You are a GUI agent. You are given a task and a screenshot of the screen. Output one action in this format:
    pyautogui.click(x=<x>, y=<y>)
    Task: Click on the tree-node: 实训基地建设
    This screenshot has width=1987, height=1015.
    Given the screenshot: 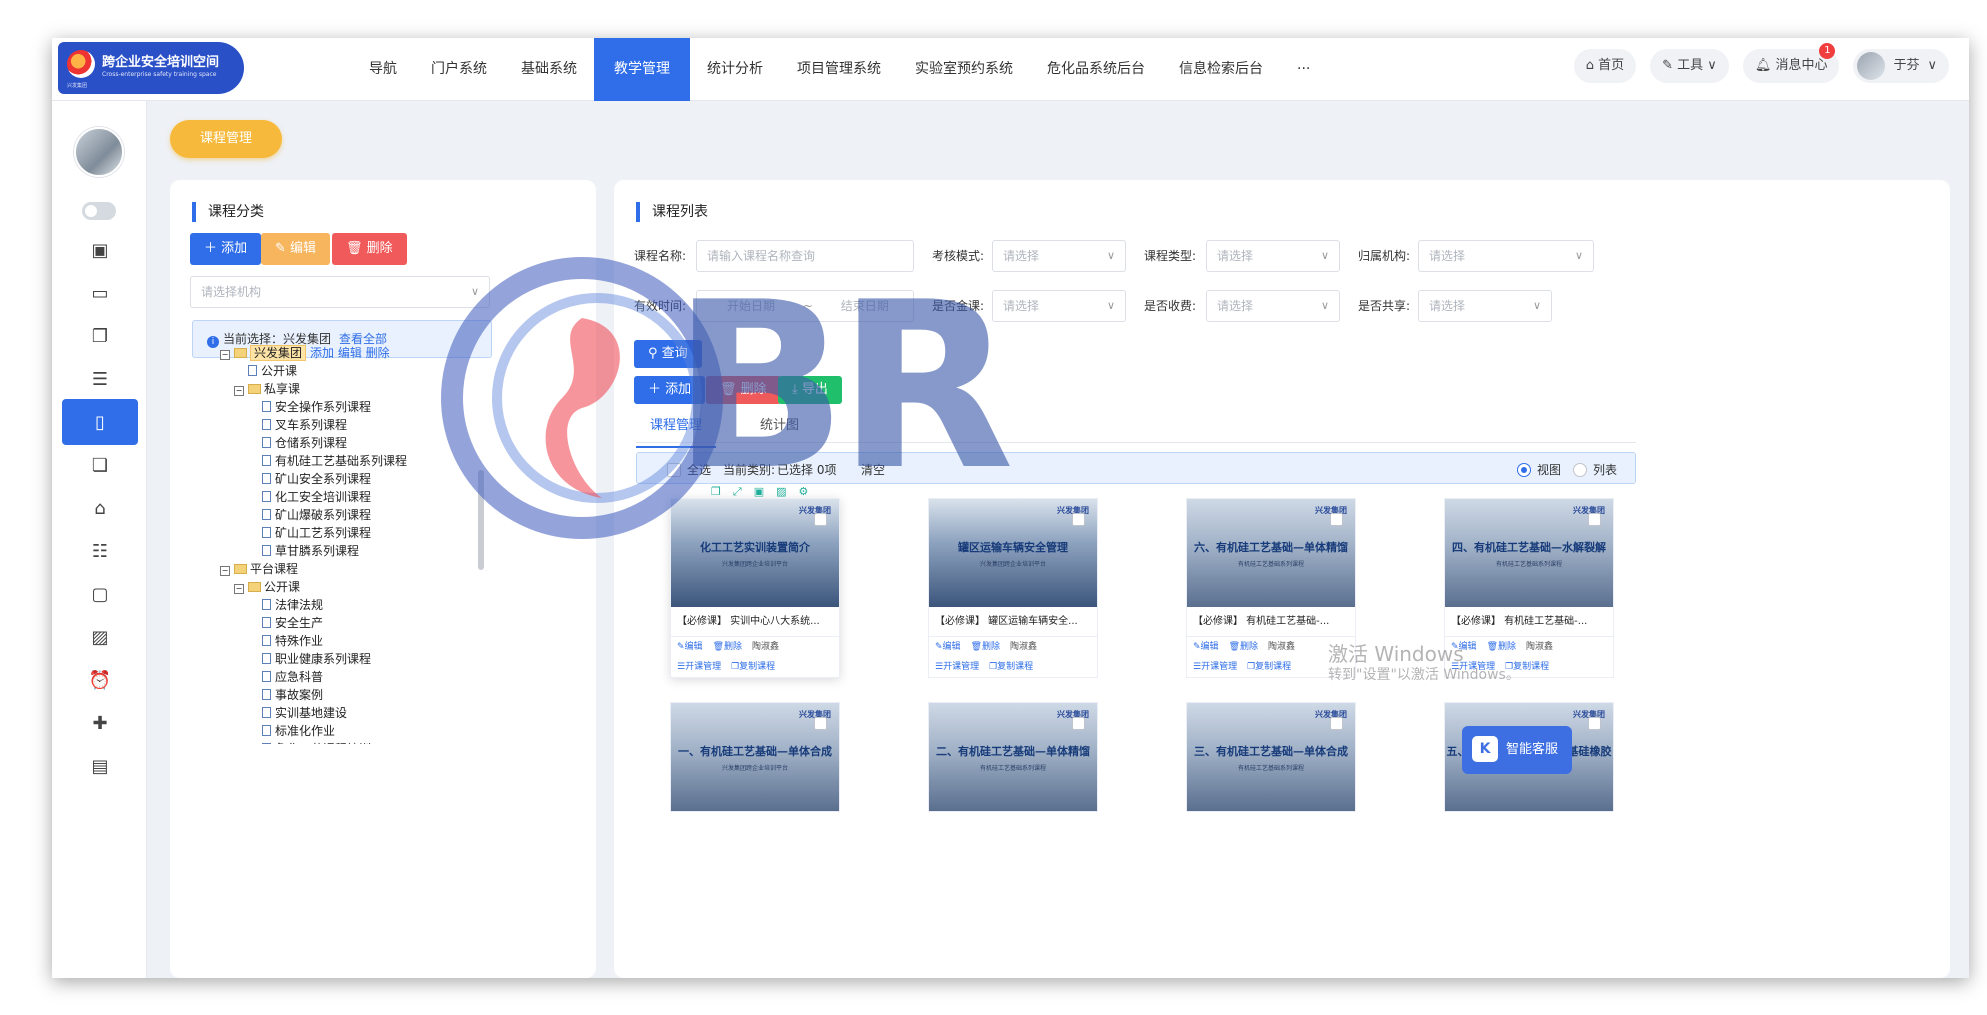 What is the action you would take?
    pyautogui.click(x=350, y=713)
    